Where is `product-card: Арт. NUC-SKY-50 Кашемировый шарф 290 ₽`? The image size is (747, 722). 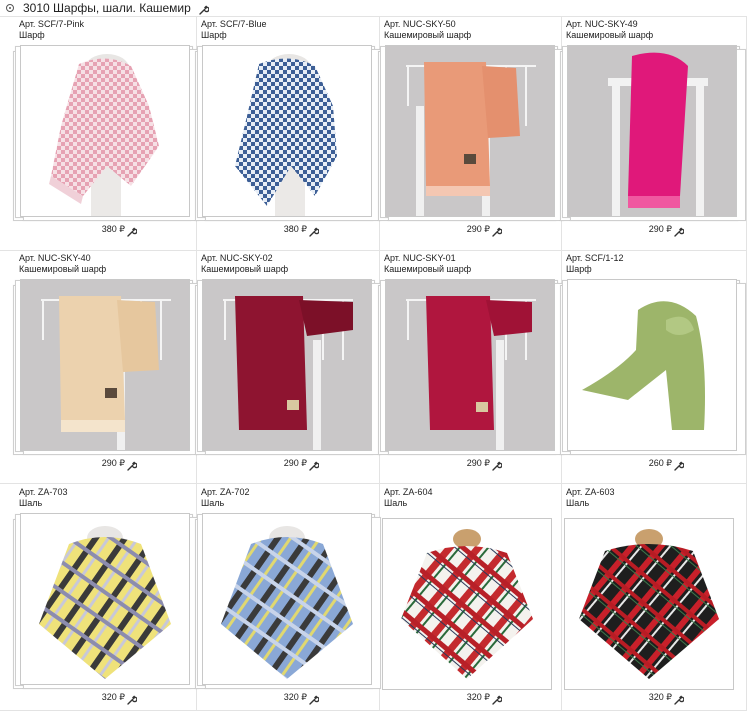
product-card: Арт. NUC-SKY-50 Кашемировый шарф 290 ₽ is located at coordinates (471, 136).